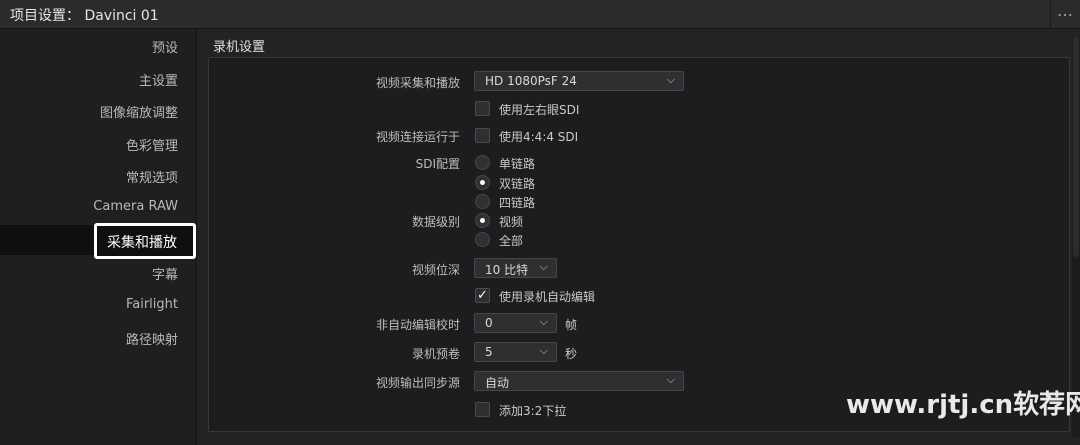  I want to click on sidebar-item-camera-raw: Camera RAW, so click(98, 207).